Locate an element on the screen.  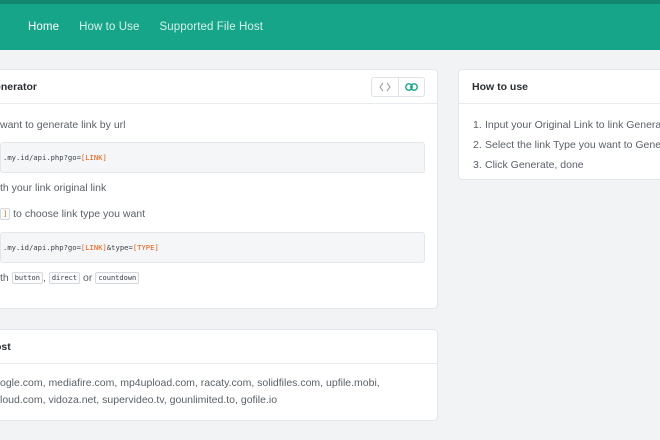
code-1-url: .my.id/api.php?go= is located at coordinates (42, 157).